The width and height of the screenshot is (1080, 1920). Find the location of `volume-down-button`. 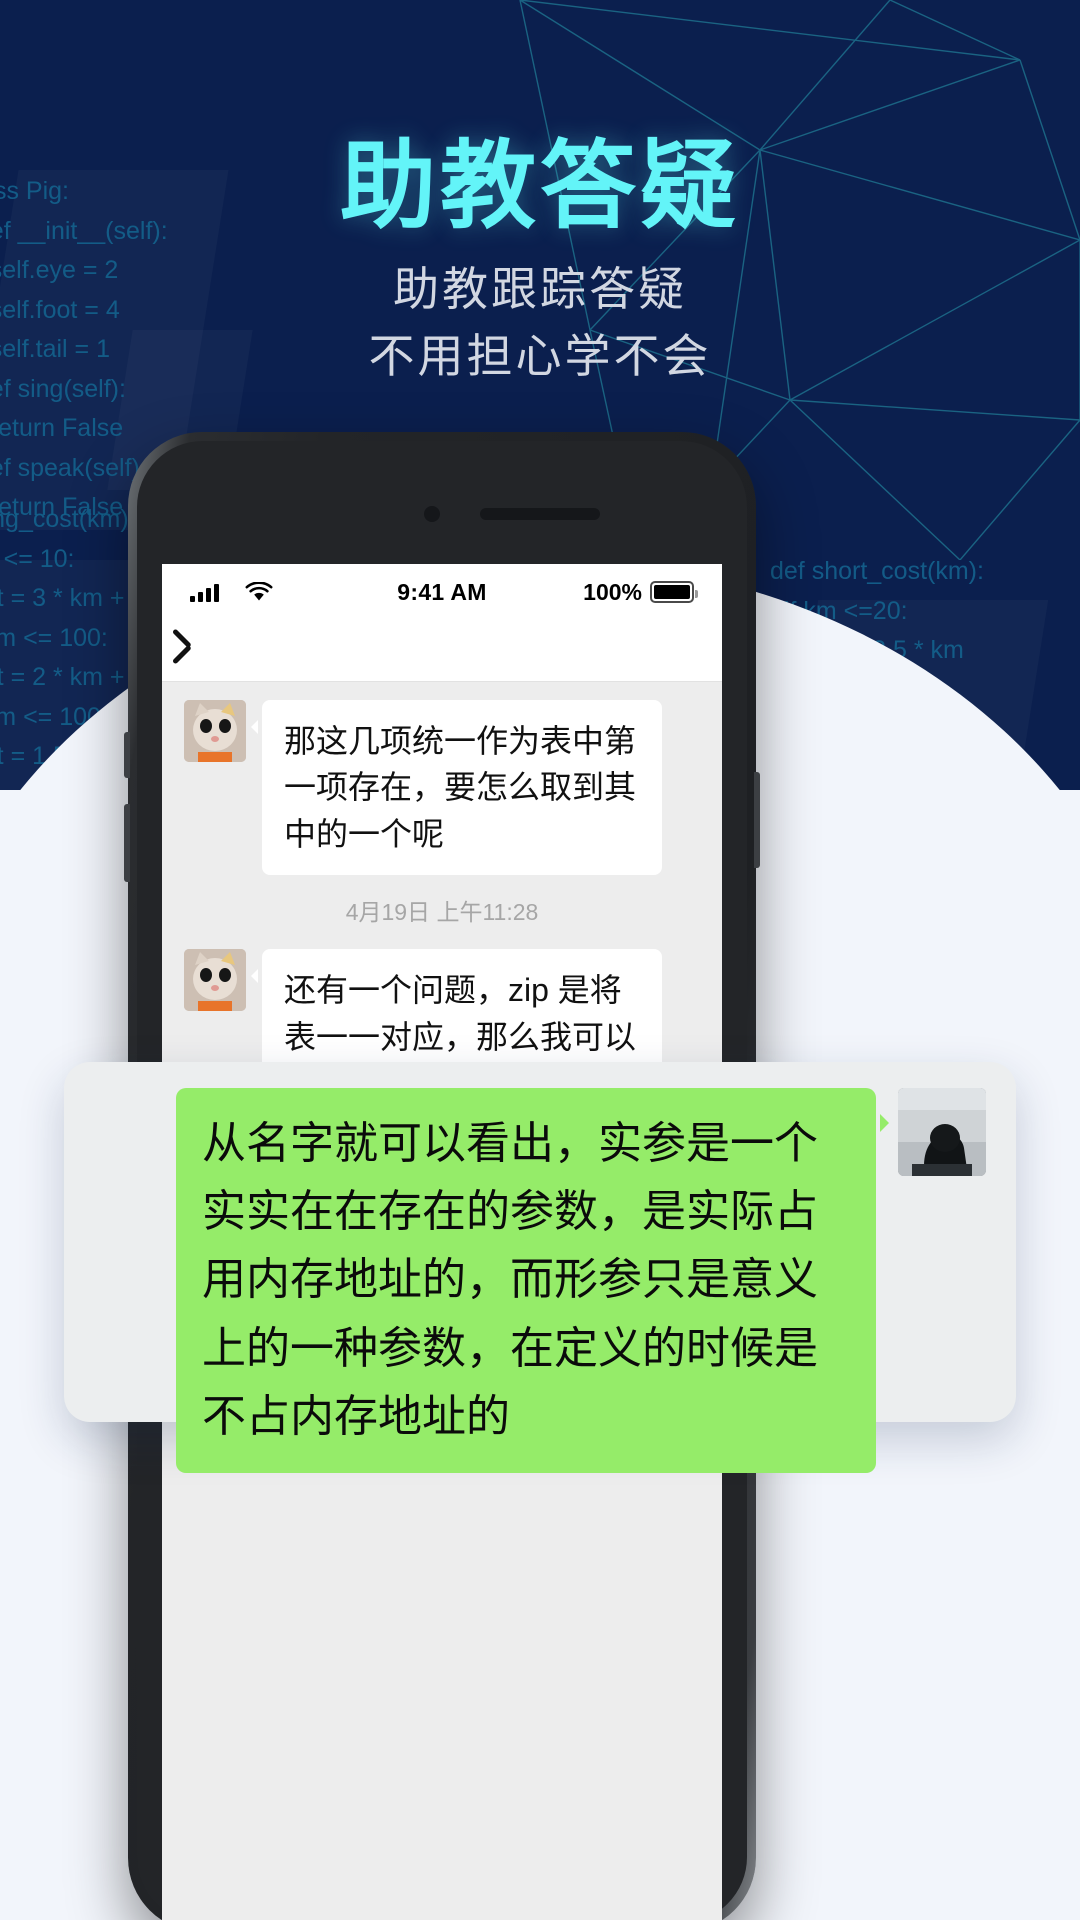

volume-down-button is located at coordinates (127, 843).